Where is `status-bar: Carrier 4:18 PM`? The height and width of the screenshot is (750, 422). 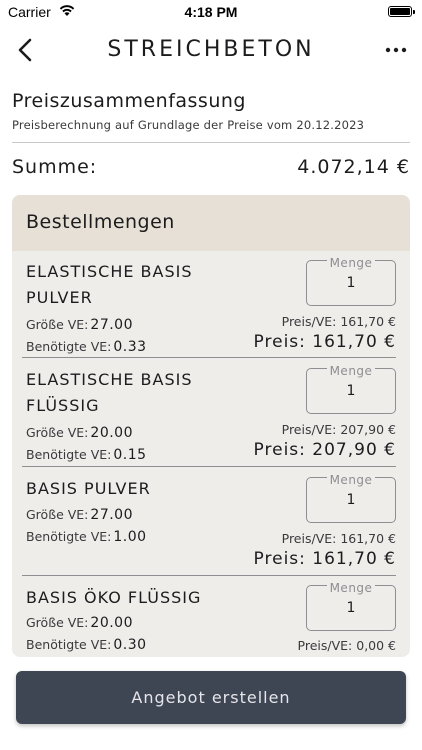 status-bar: Carrier 4:18 PM is located at coordinates (211, 12).